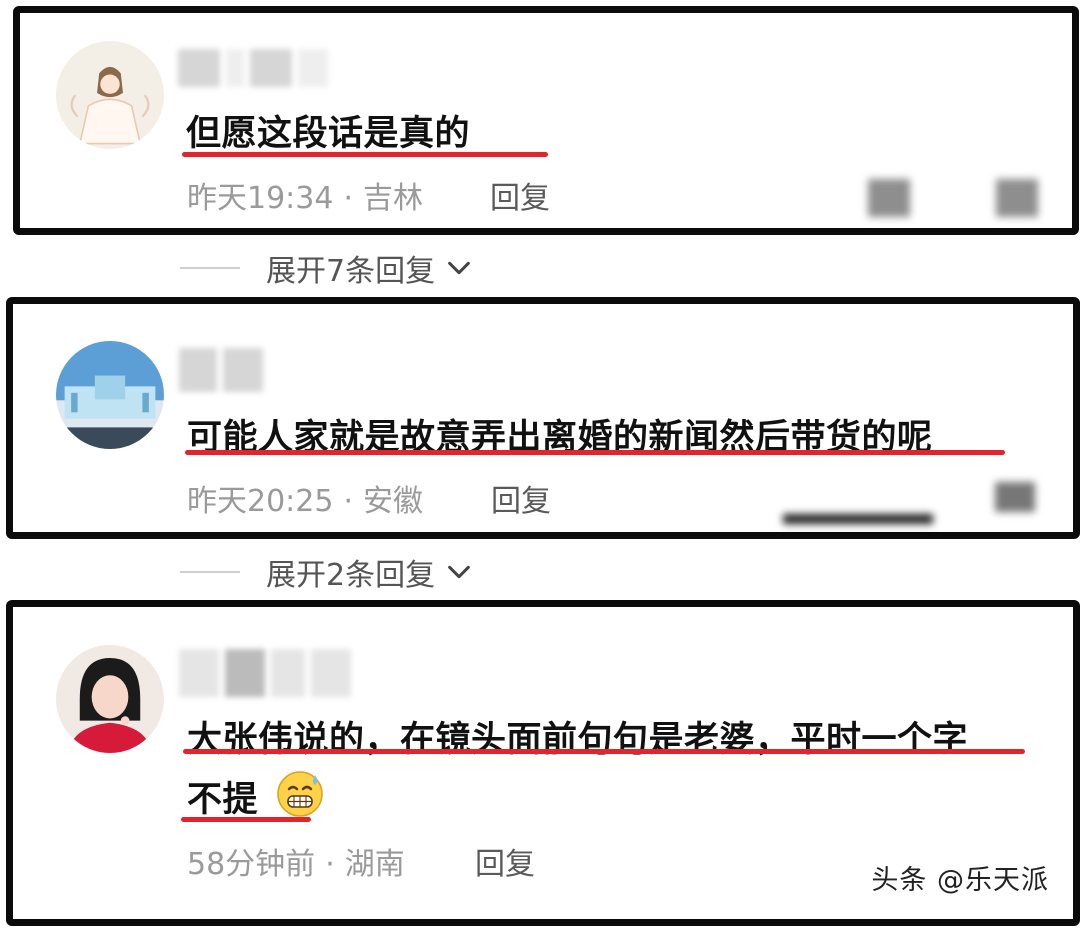  I want to click on comment-text-line2: 不提, so click(256, 795).